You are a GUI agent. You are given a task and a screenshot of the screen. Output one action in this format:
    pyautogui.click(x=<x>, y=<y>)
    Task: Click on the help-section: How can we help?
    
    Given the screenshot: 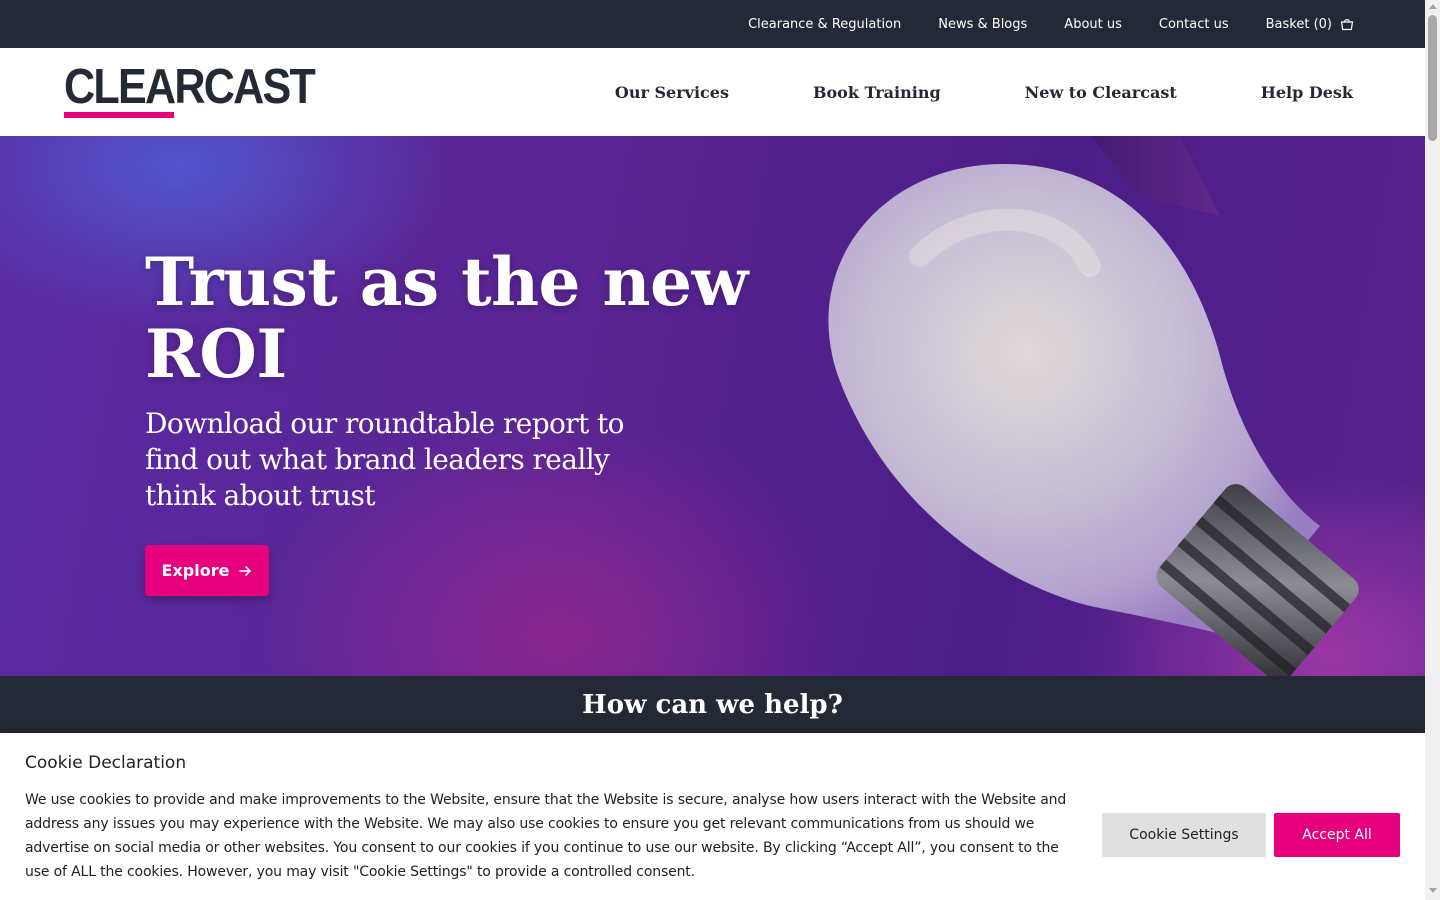 What is the action you would take?
    pyautogui.click(x=712, y=706)
    